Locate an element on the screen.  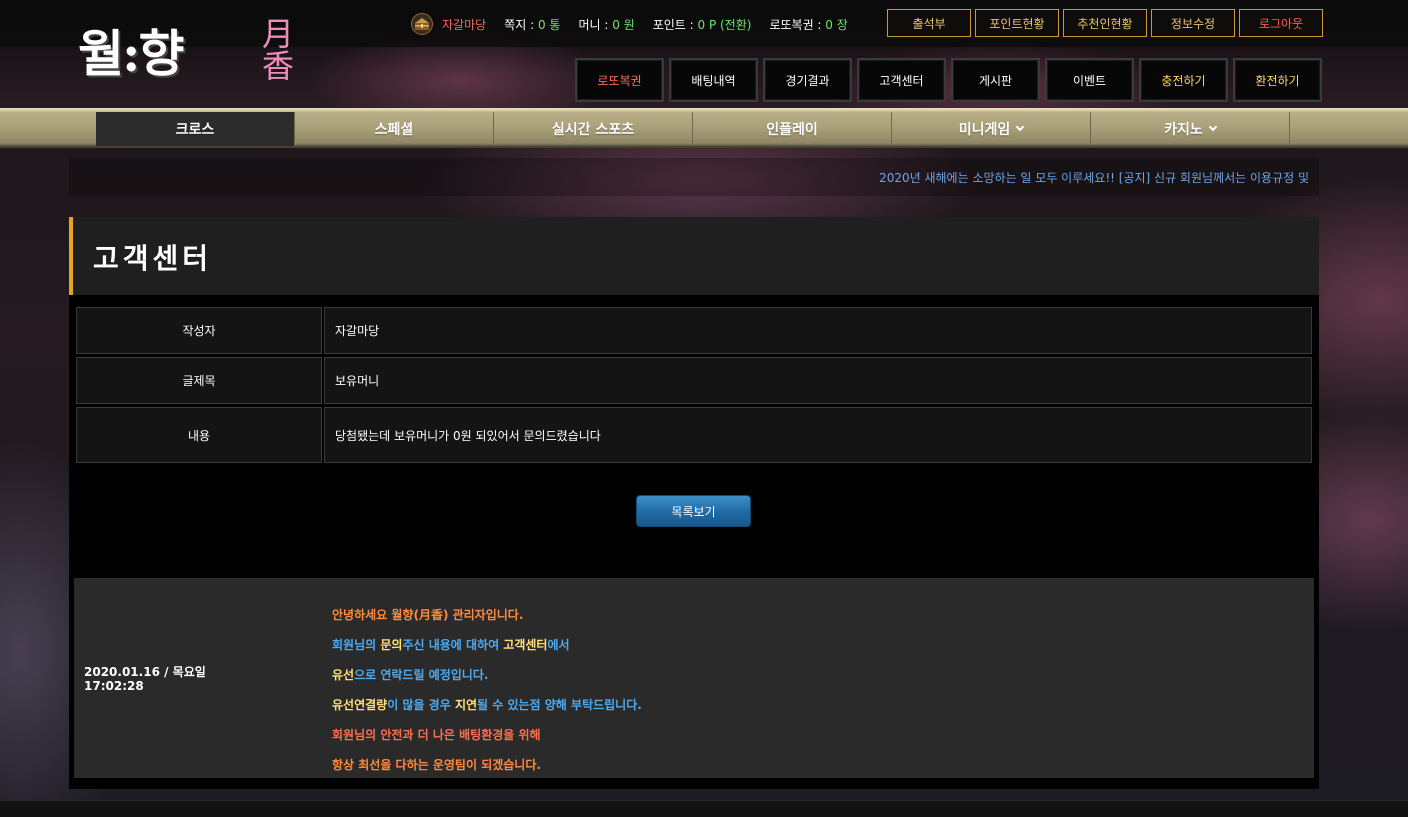
logo-hanja-top: 月 is located at coordinates (277, 34).